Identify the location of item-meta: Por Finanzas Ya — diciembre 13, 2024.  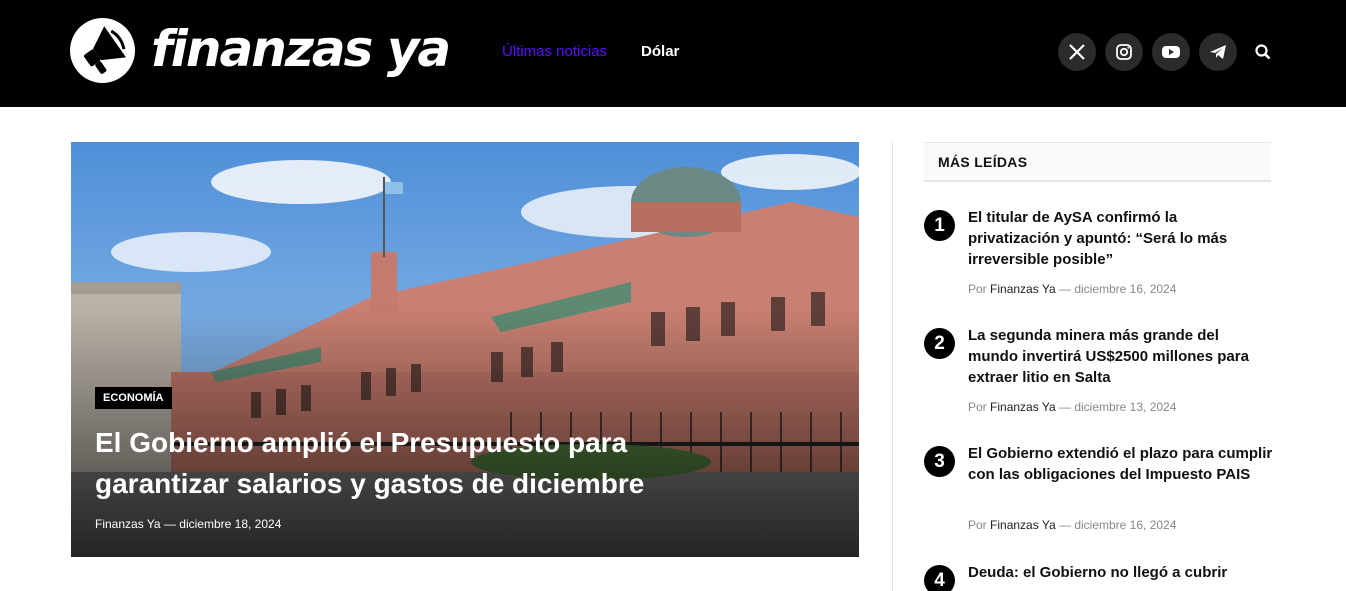
(1072, 407).